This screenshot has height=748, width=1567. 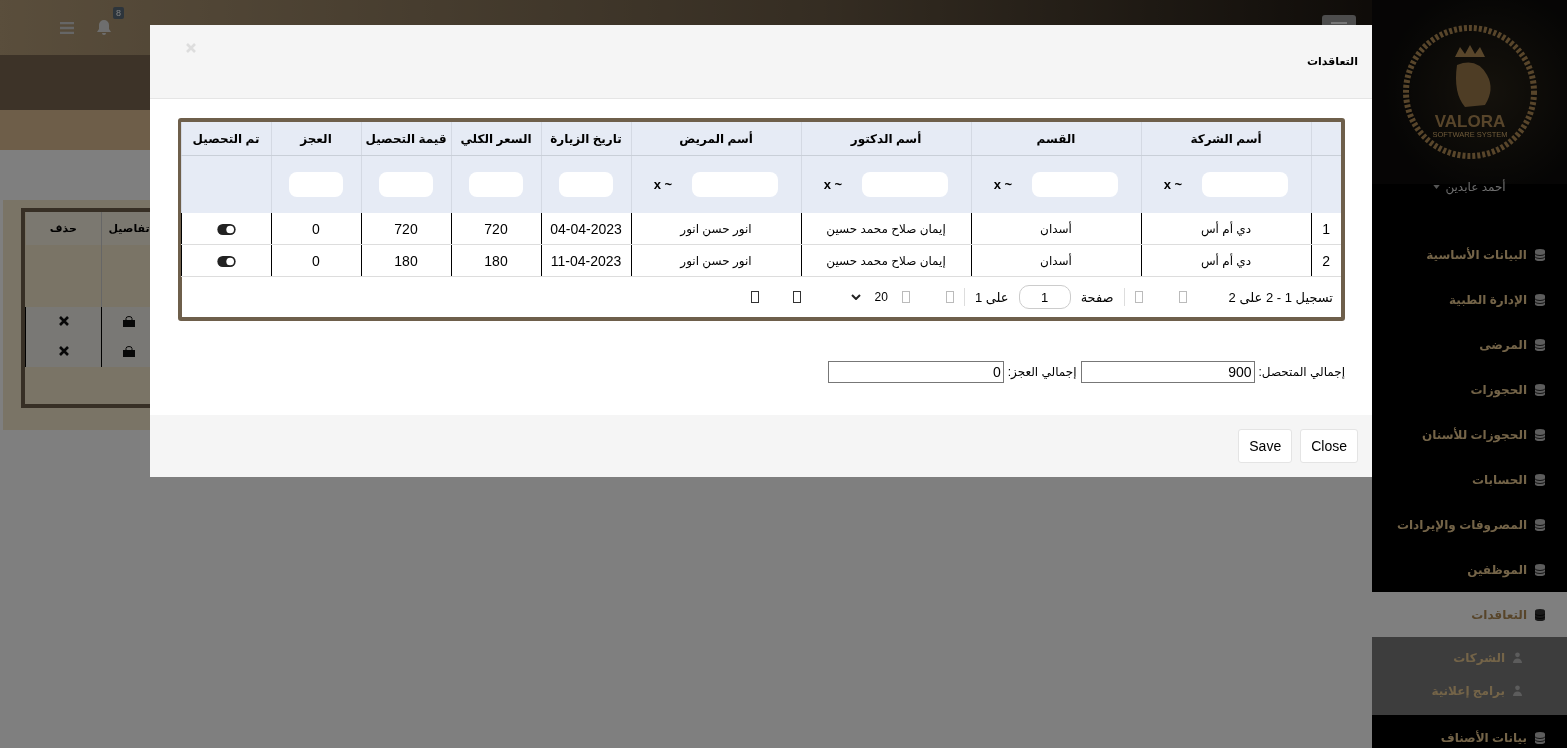 What do you see at coordinates (1056, 138) in the screenshot?
I see `column-header: القسم` at bounding box center [1056, 138].